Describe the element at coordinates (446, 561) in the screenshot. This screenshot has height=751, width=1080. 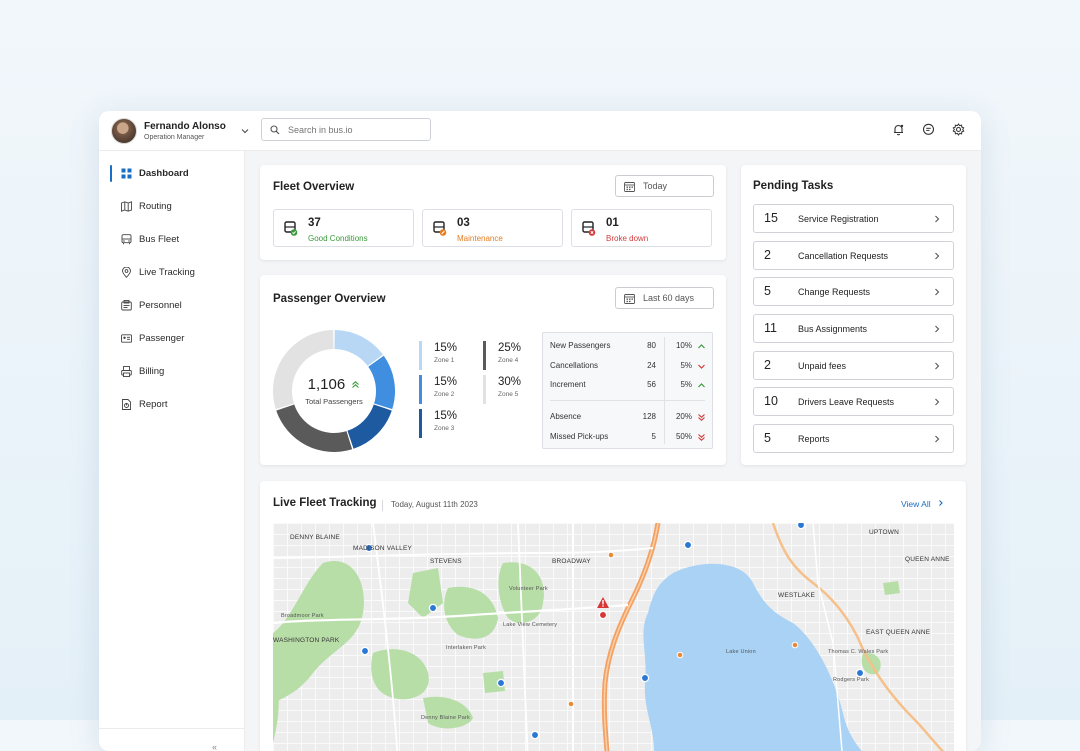
I see `map-label: STEVENS` at that location.